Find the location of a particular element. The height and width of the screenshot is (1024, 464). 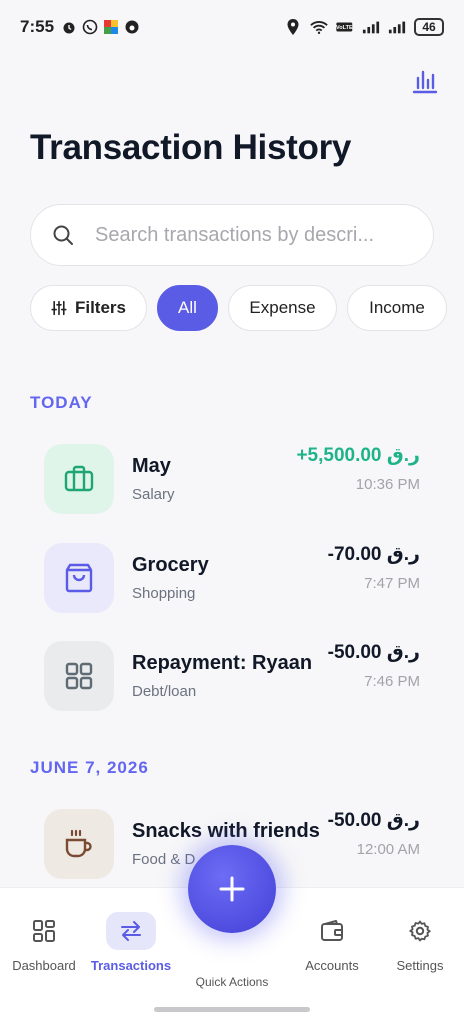

home-indicator is located at coordinates (232, 1009).